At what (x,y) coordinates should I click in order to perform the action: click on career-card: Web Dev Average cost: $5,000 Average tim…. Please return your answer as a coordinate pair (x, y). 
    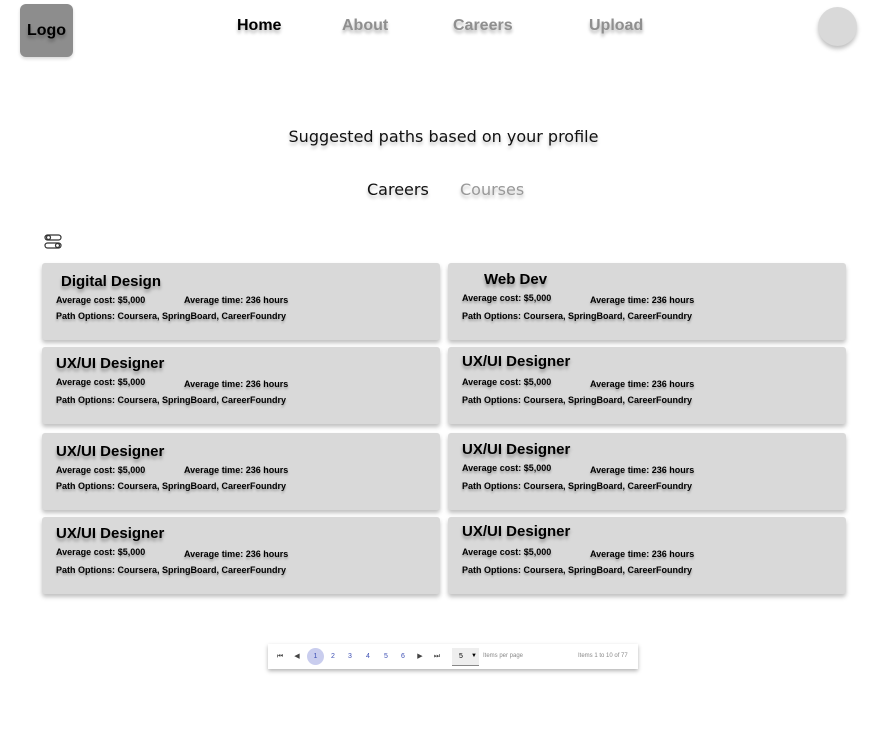
    Looking at the image, I should click on (647, 301).